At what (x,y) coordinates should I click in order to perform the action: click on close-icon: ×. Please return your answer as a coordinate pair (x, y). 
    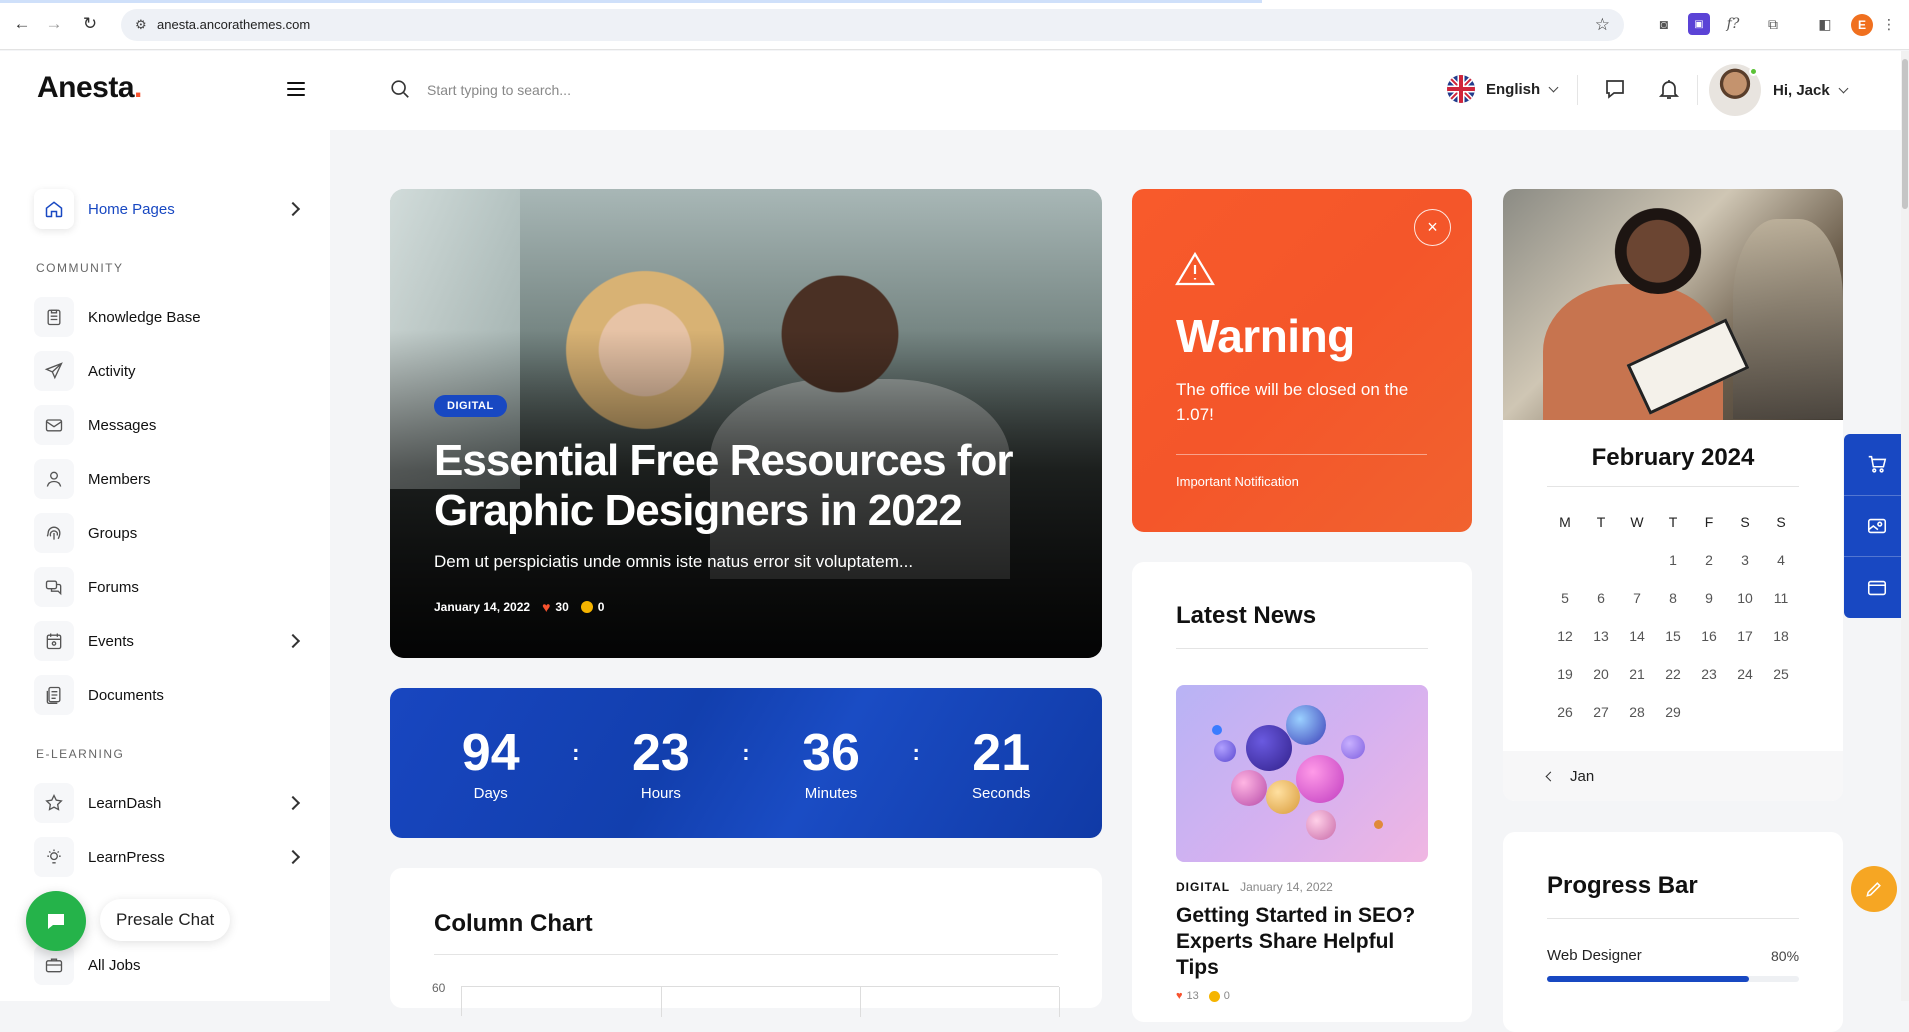
    Looking at the image, I should click on (1432, 227).